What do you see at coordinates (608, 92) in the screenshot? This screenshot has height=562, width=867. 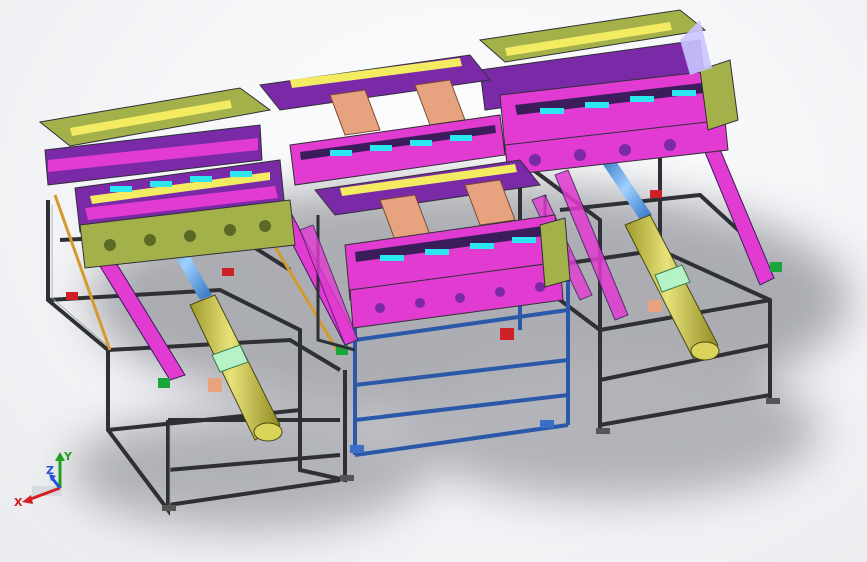 I see `right-top-plate` at bounding box center [608, 92].